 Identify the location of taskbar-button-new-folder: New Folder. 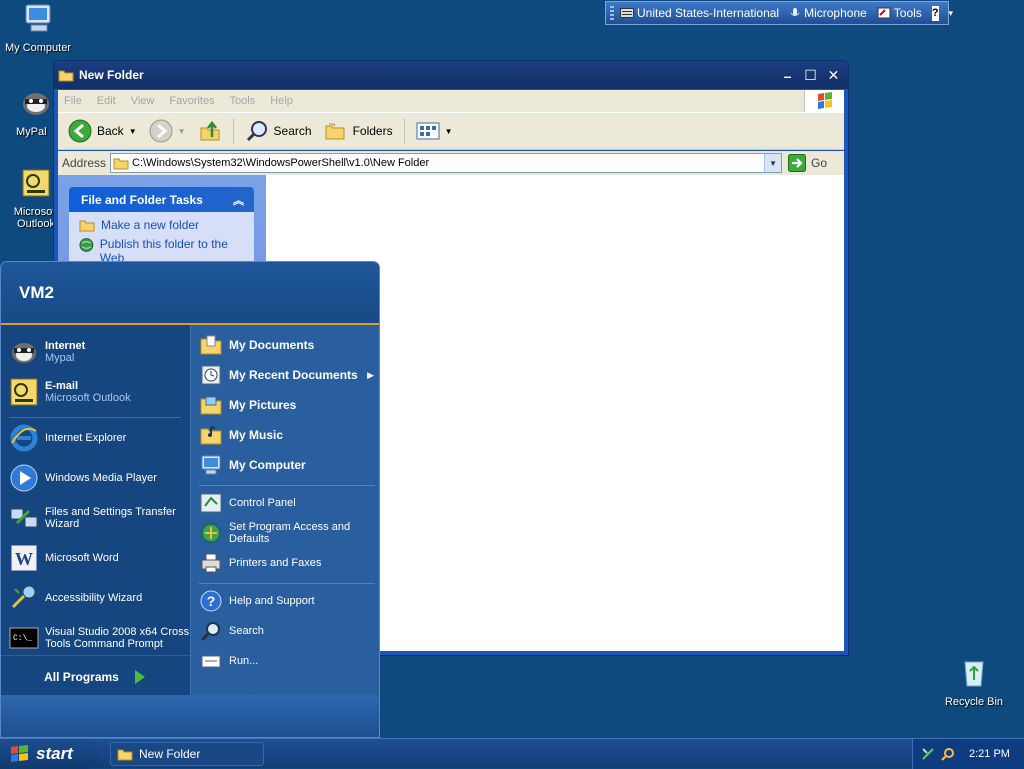
(187, 754).